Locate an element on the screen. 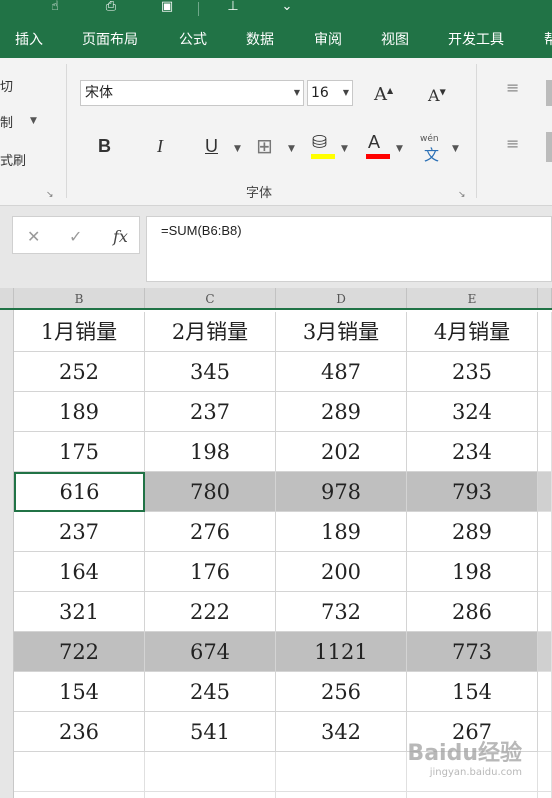 The height and width of the screenshot is (798, 552). tab-developer: 开发工具 is located at coordinates (476, 40).